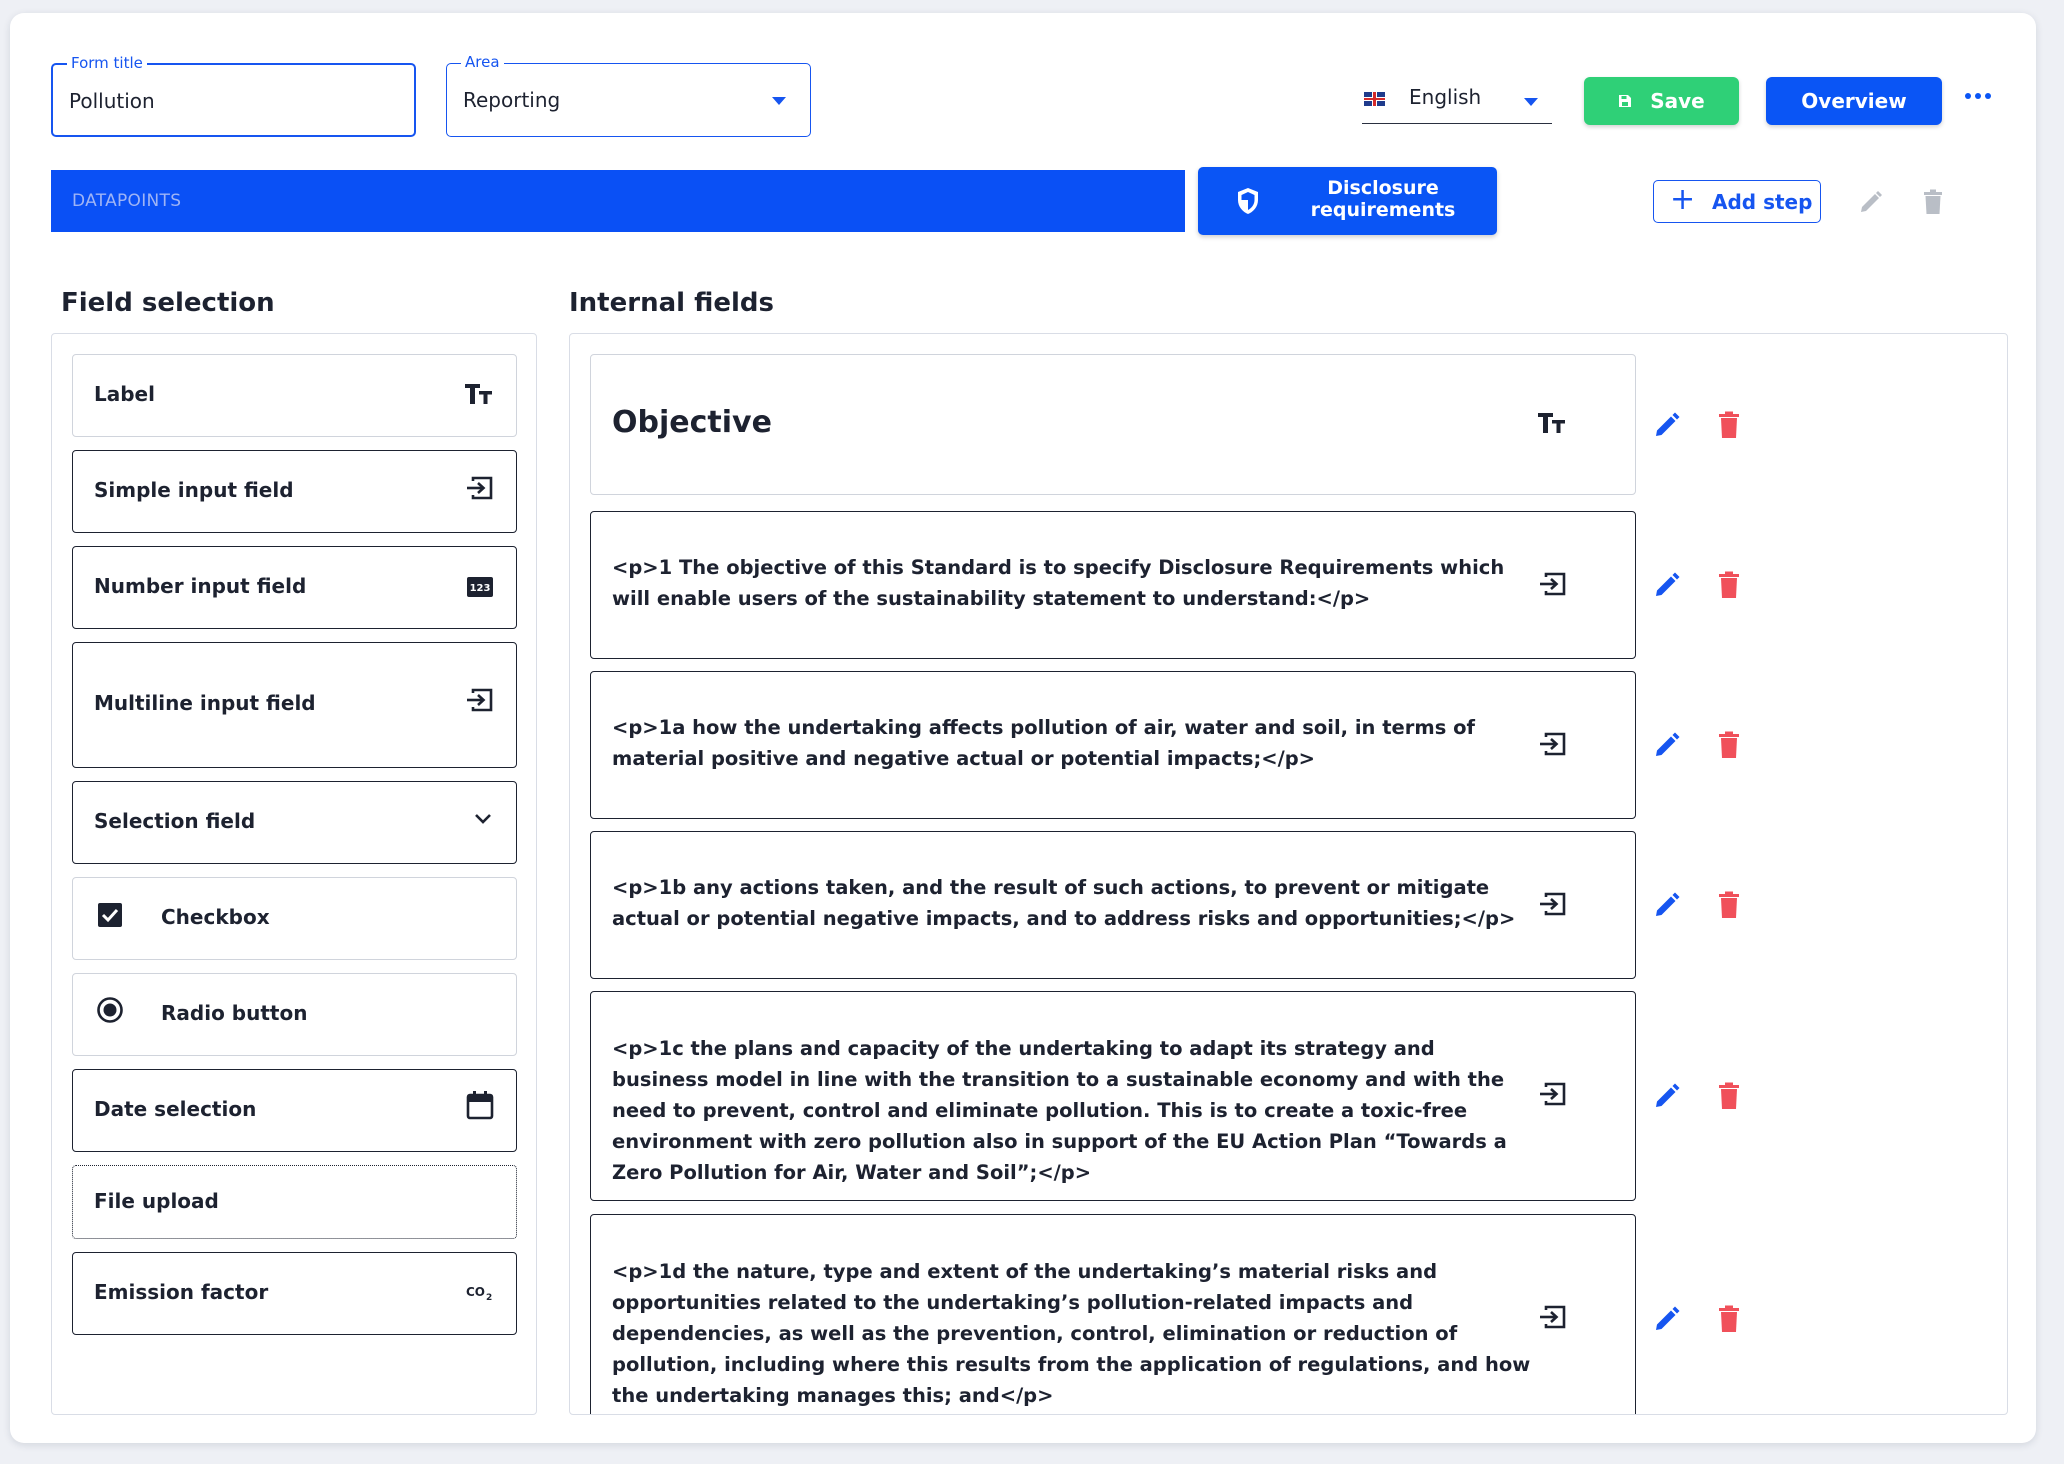 The width and height of the screenshot is (2064, 1464). Describe the element at coordinates (294, 1202) in the screenshot. I see `palette-item-file-upload: File upload` at that location.